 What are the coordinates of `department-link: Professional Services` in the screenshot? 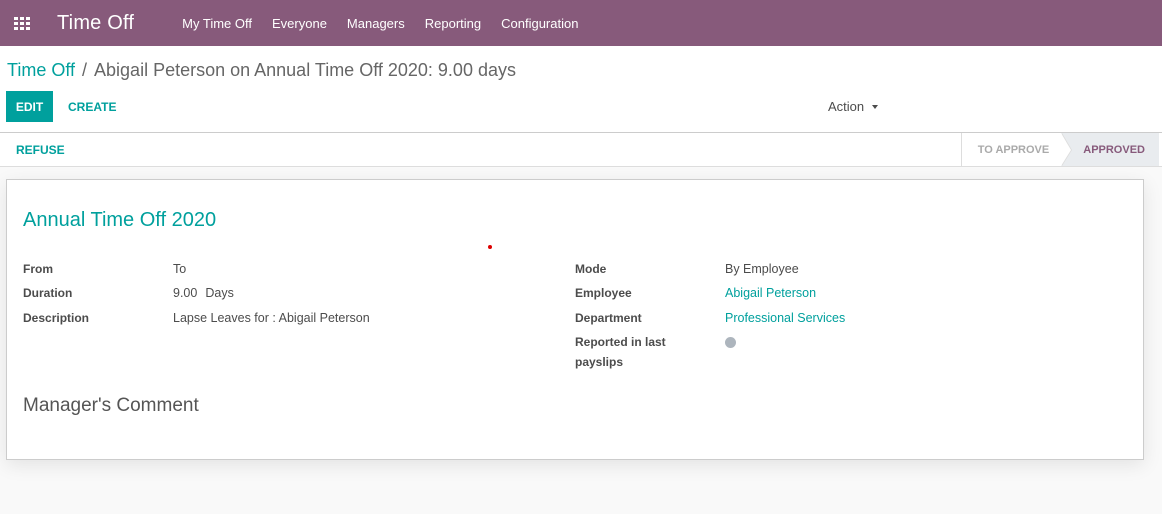 It's located at (785, 318).